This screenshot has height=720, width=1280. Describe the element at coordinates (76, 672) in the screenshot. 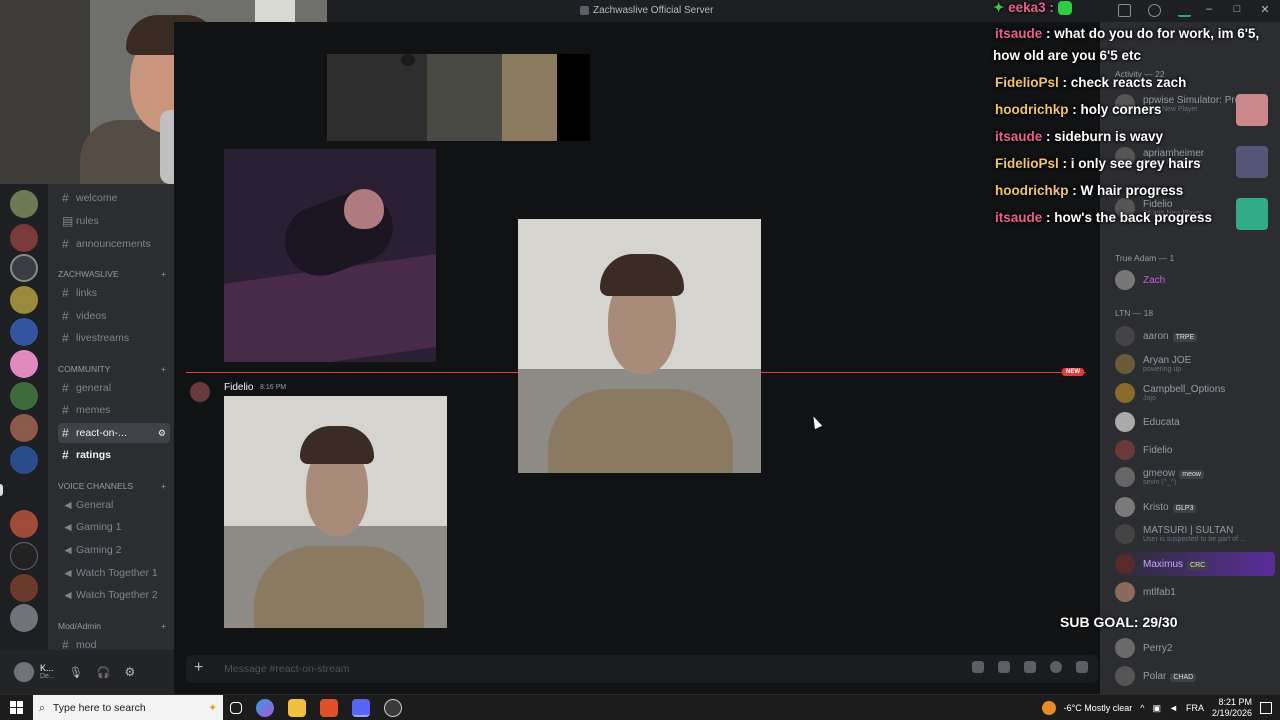

I see `microphone-icon: 🎙` at that location.